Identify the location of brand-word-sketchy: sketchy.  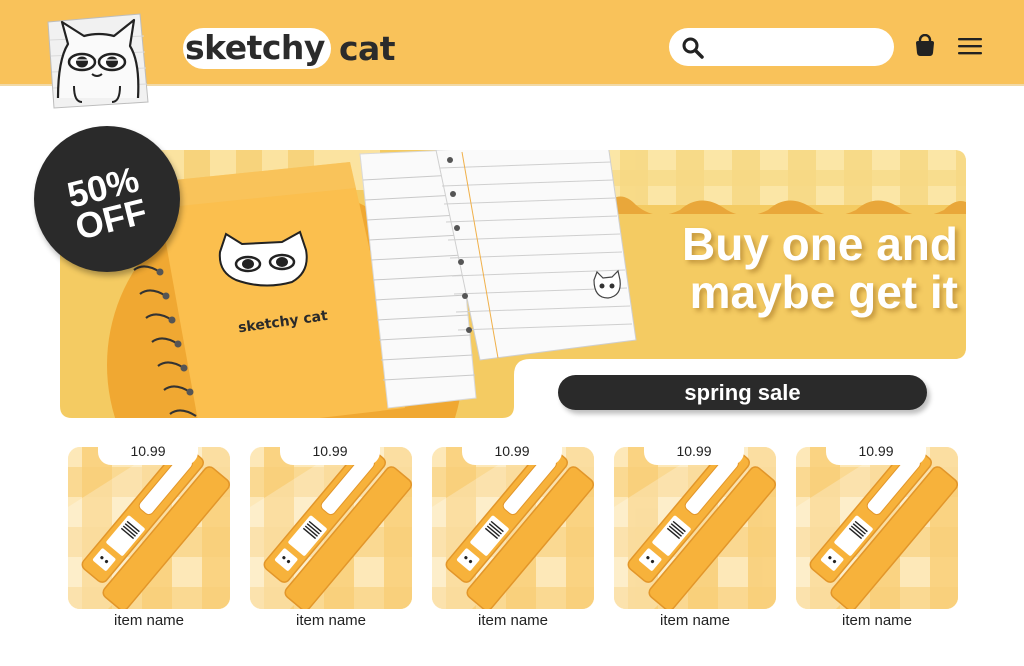
(257, 48).